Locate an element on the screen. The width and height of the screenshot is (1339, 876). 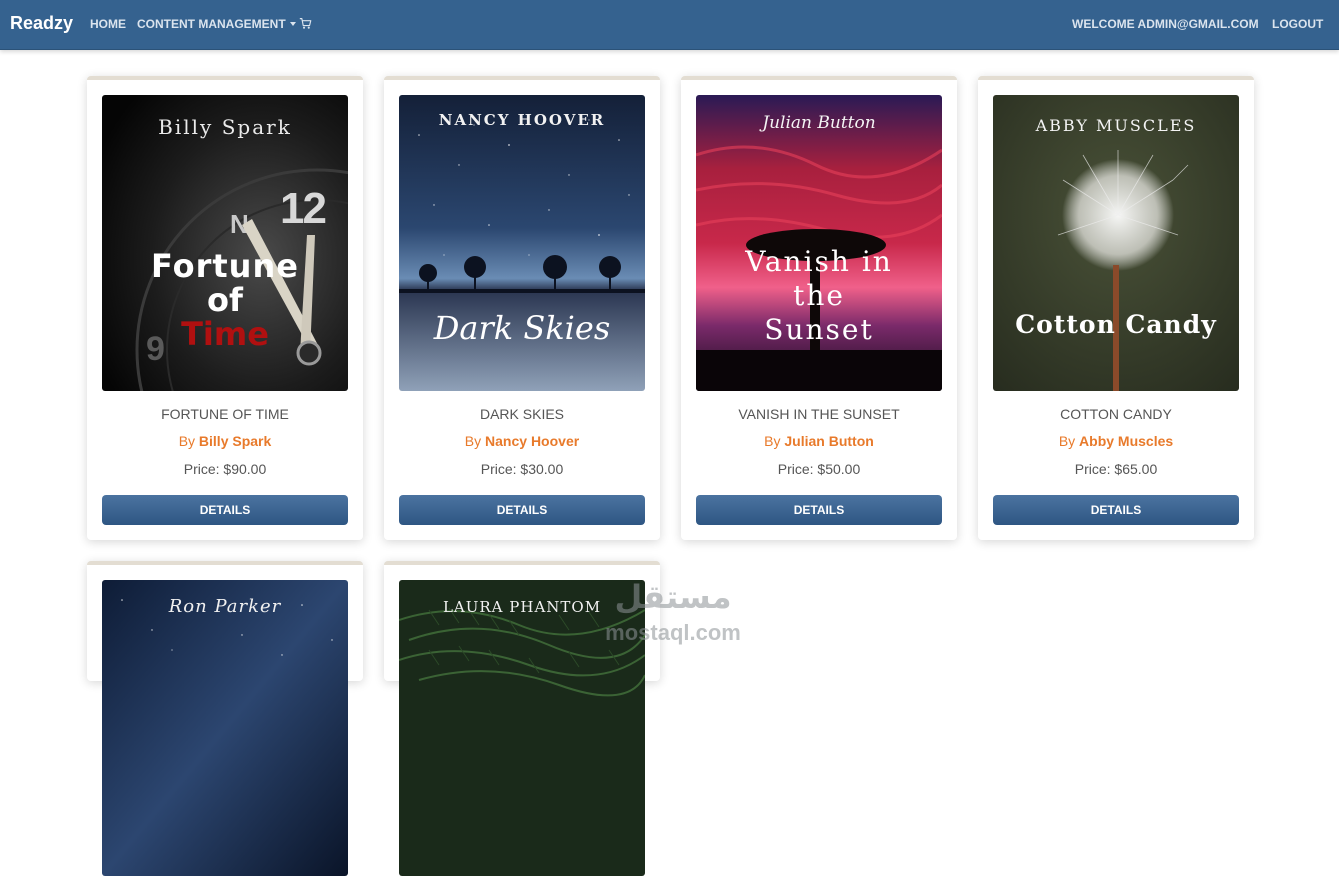
book-cover-image: 12 N 9 Billy Spark Fortune of Time is located at coordinates (225, 243).